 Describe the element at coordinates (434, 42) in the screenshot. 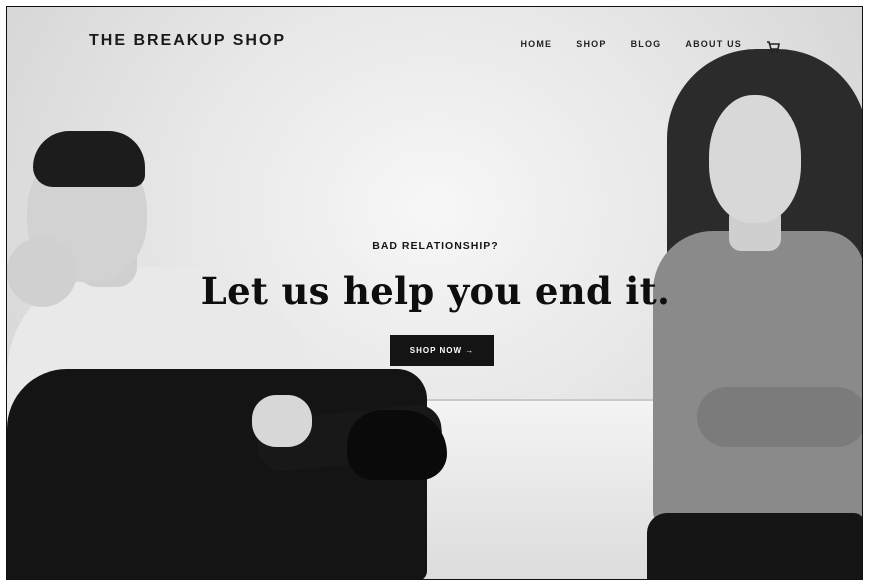

I see `top-navigation: THE BREAKUP SHOP HOME SHOP BLOG ABOUT US` at that location.